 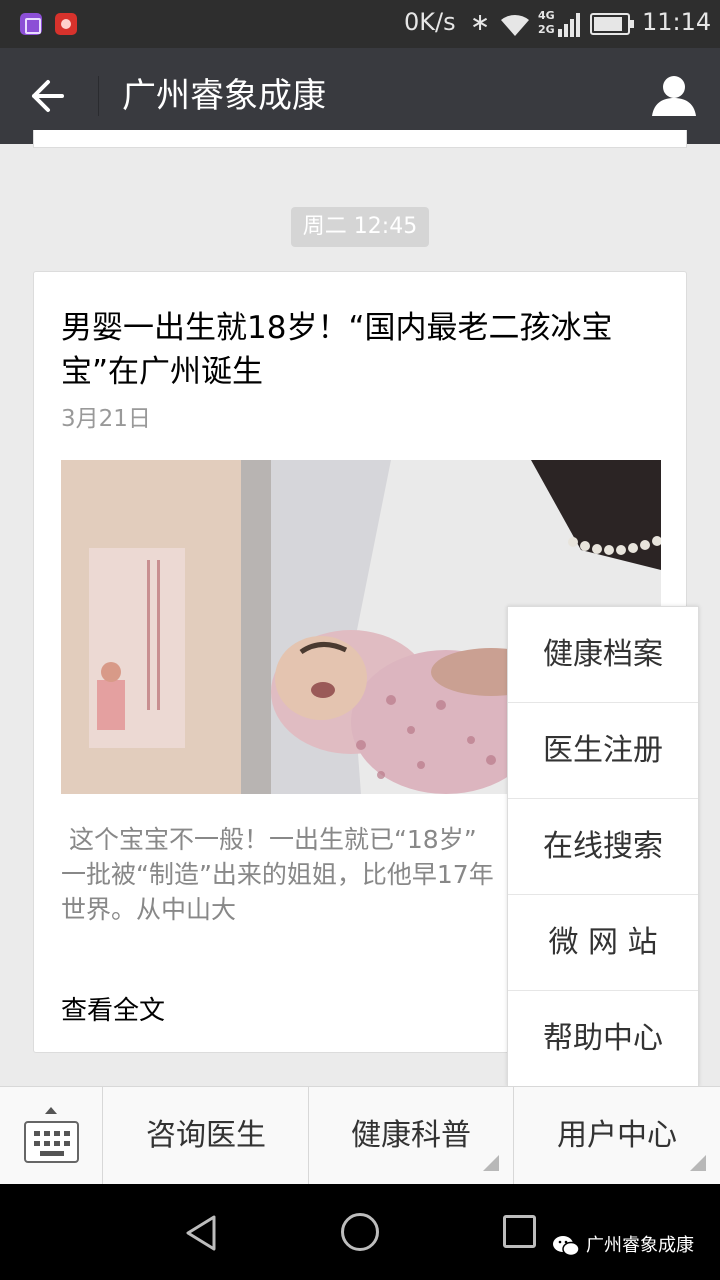 I want to click on bluetooth-icon: ∗, so click(x=480, y=22).